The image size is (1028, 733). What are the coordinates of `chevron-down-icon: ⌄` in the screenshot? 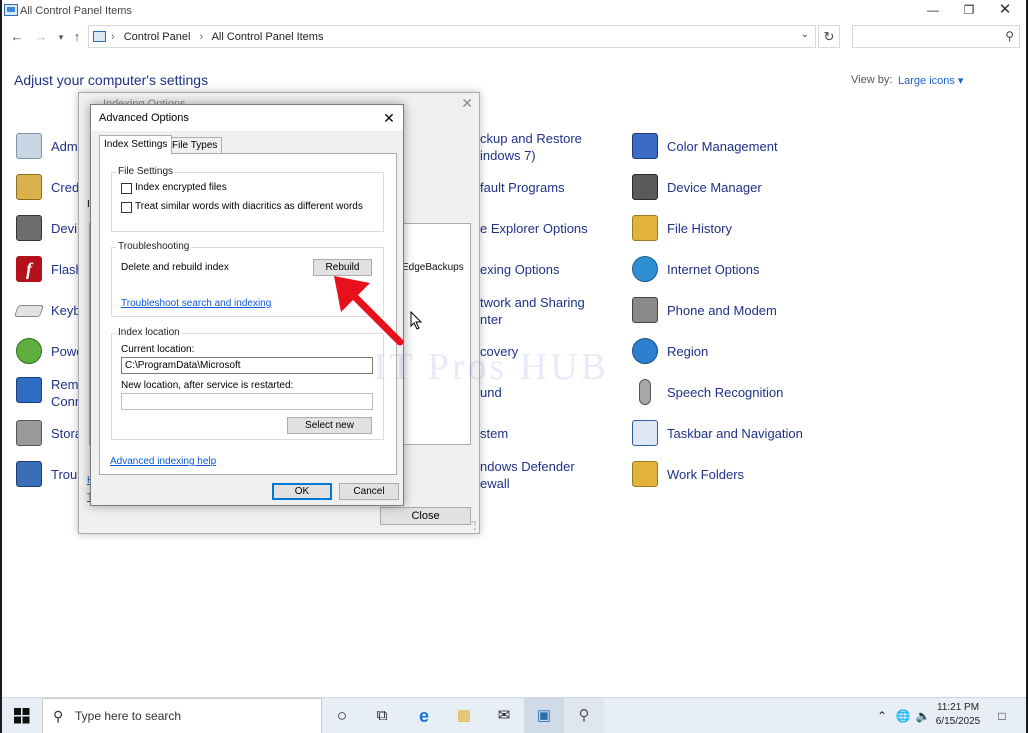 It's located at (805, 34).